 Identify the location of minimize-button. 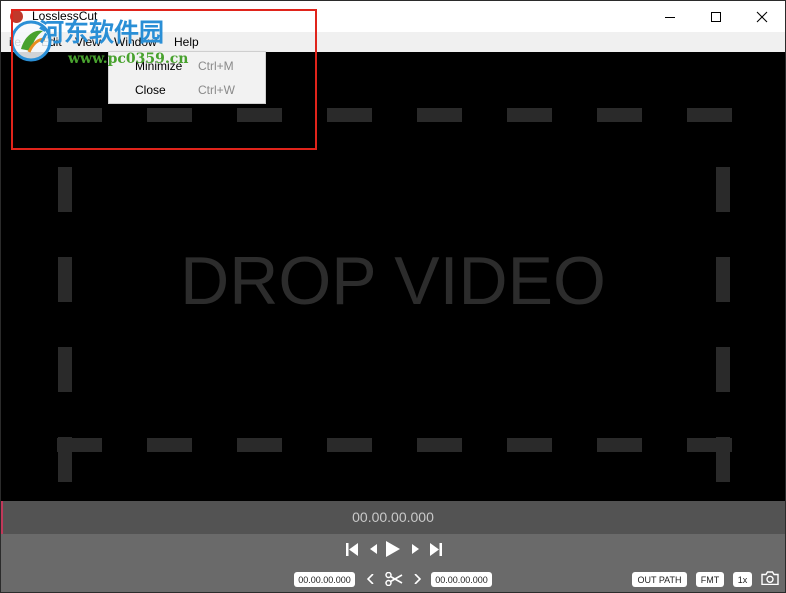
(670, 16).